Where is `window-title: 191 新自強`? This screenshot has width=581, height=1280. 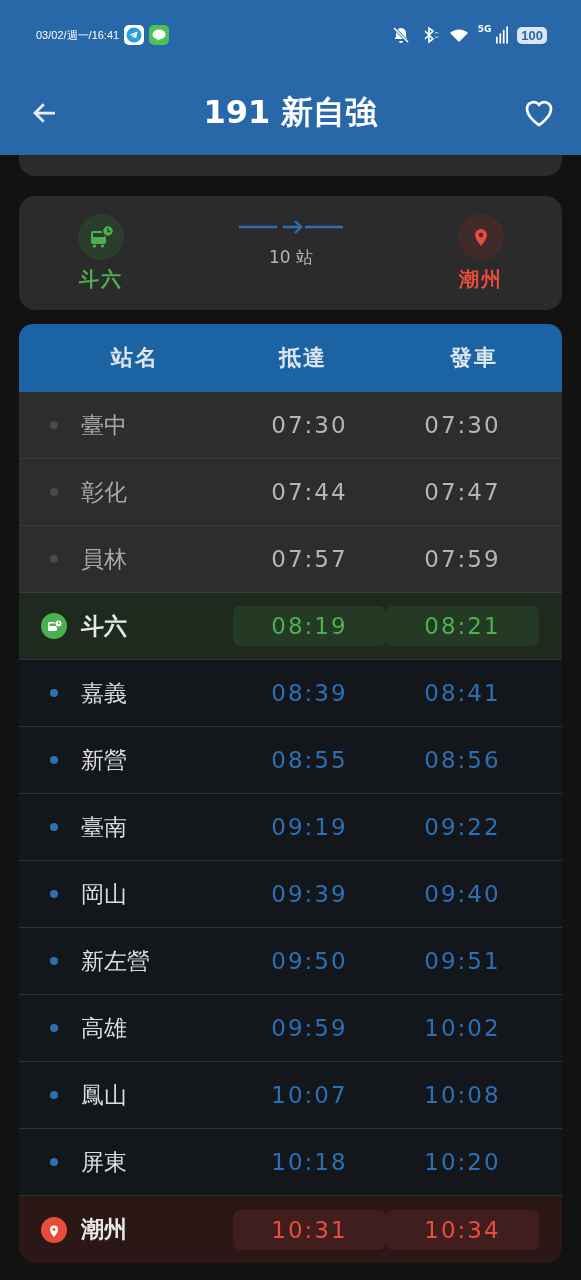
window-title: 191 新自強 is located at coordinates (290, 112).